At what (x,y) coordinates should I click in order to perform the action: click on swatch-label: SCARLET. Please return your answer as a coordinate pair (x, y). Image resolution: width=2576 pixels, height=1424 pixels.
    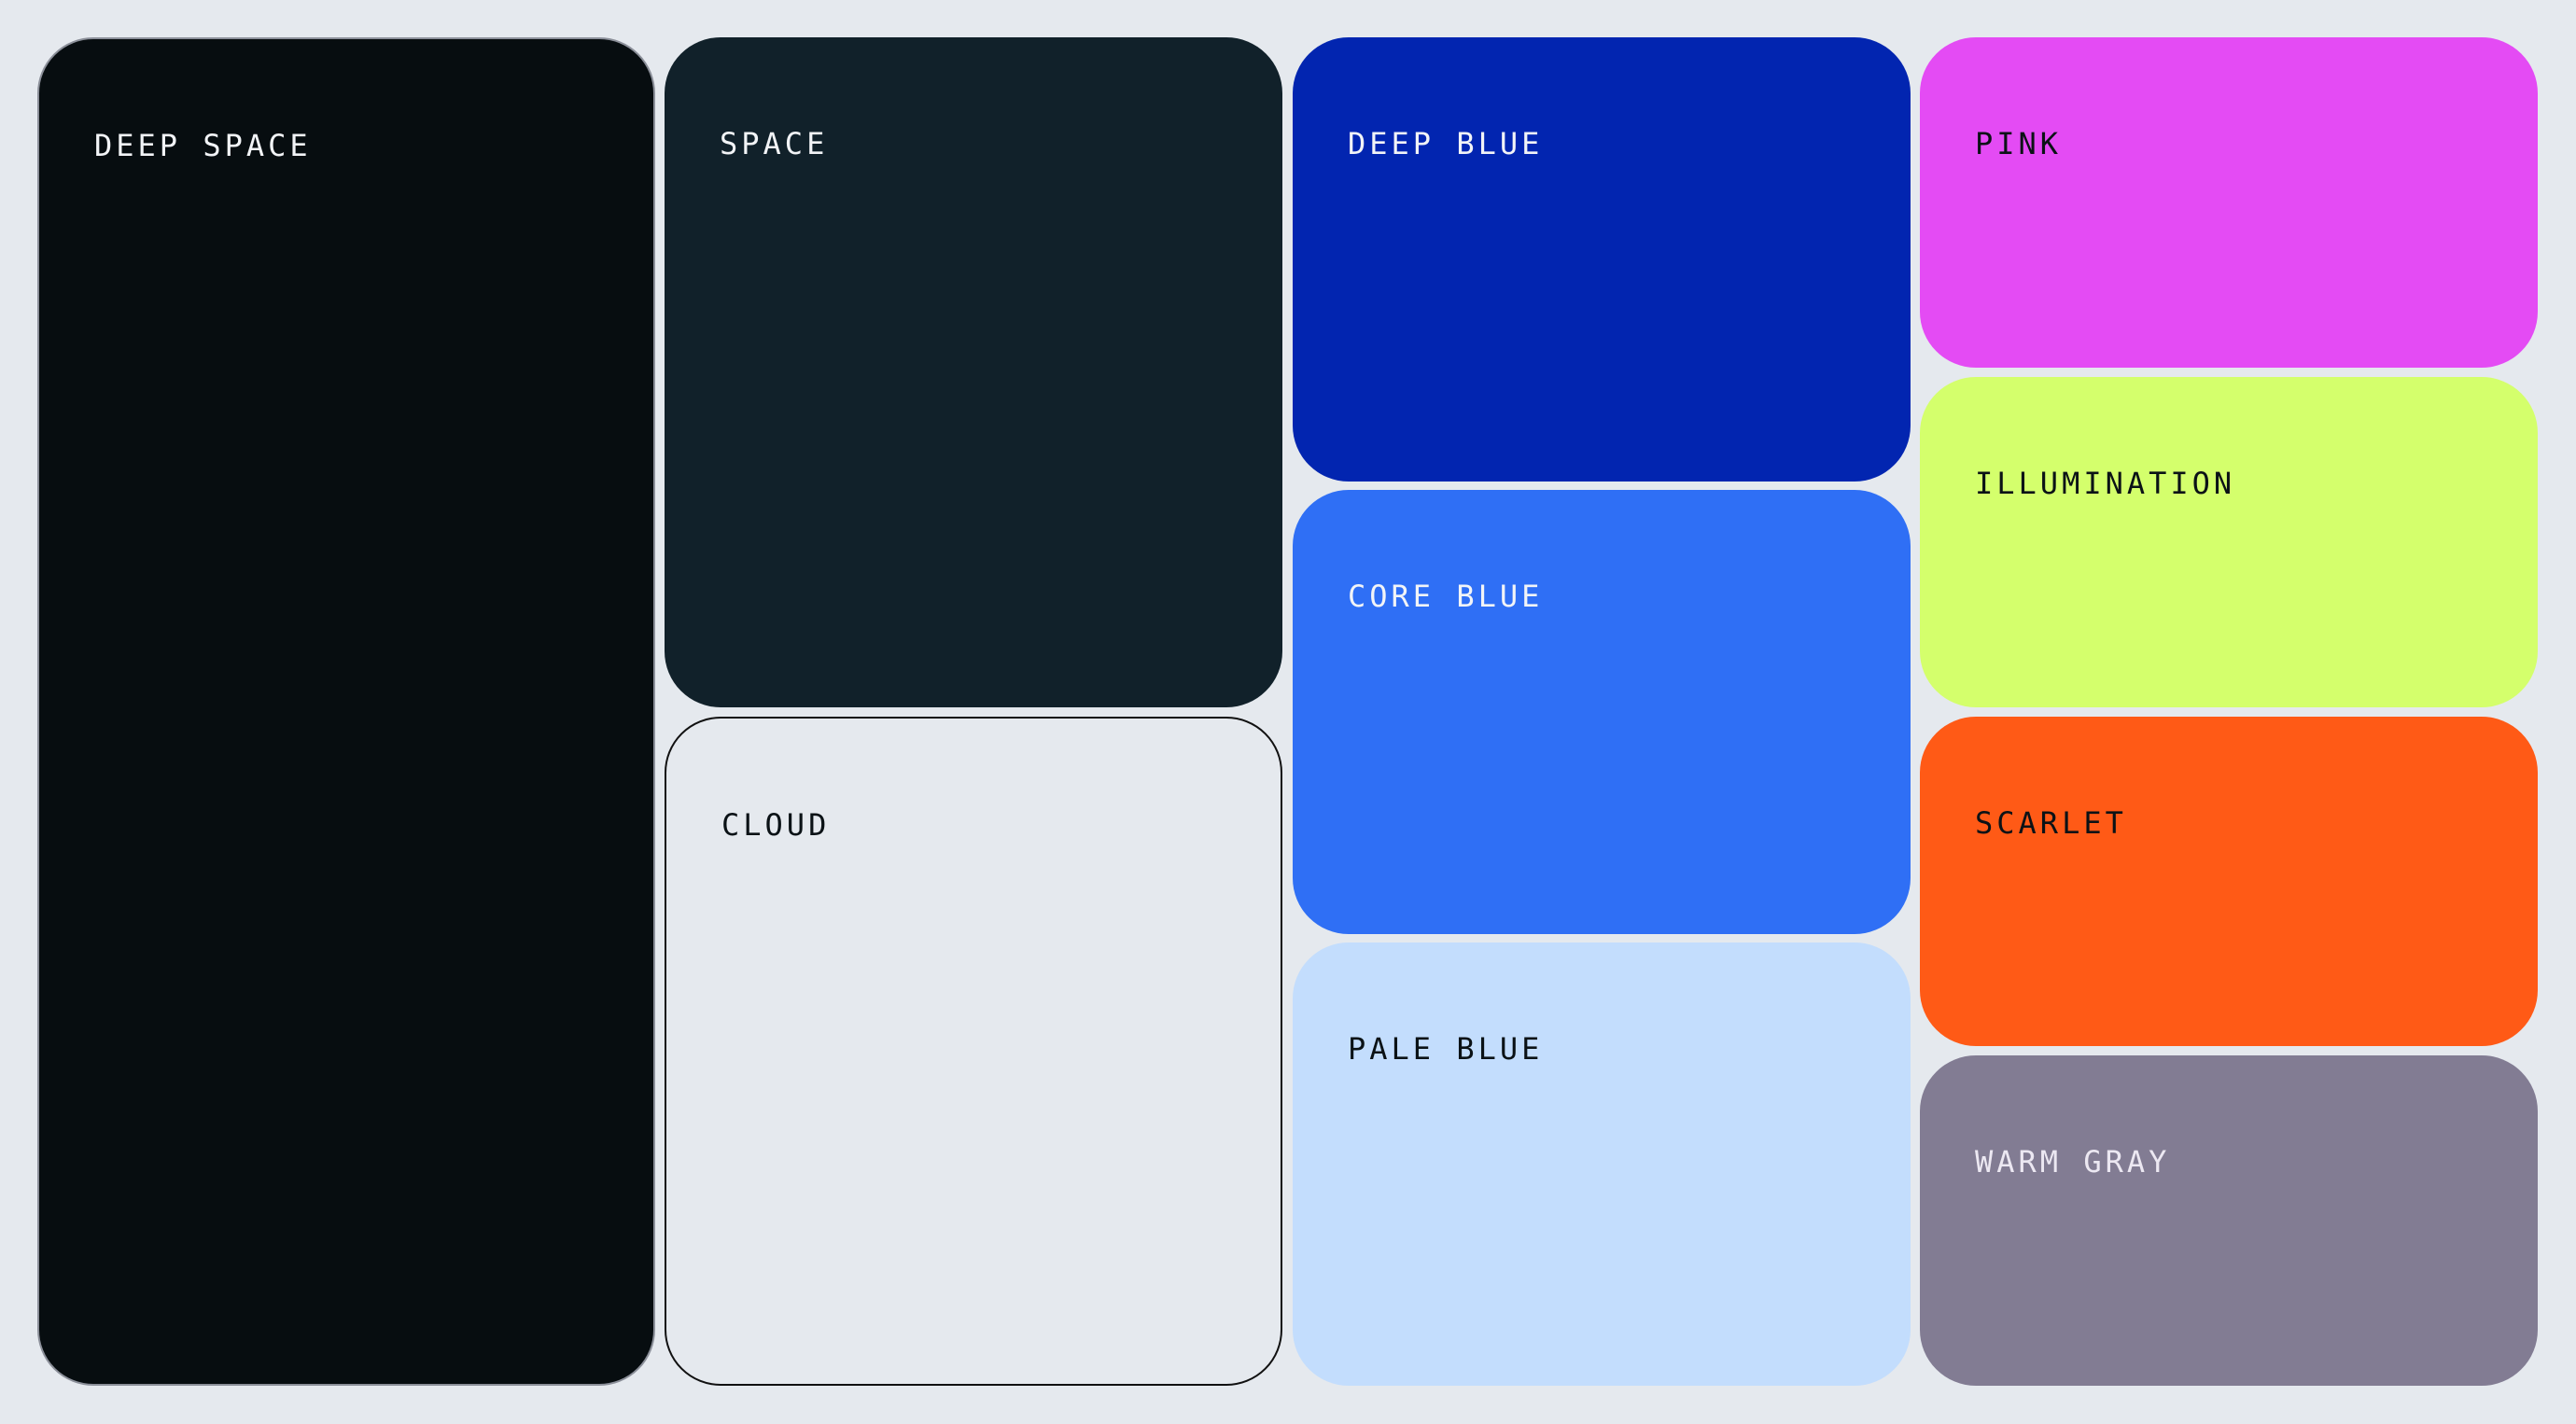
    Looking at the image, I should click on (2051, 823).